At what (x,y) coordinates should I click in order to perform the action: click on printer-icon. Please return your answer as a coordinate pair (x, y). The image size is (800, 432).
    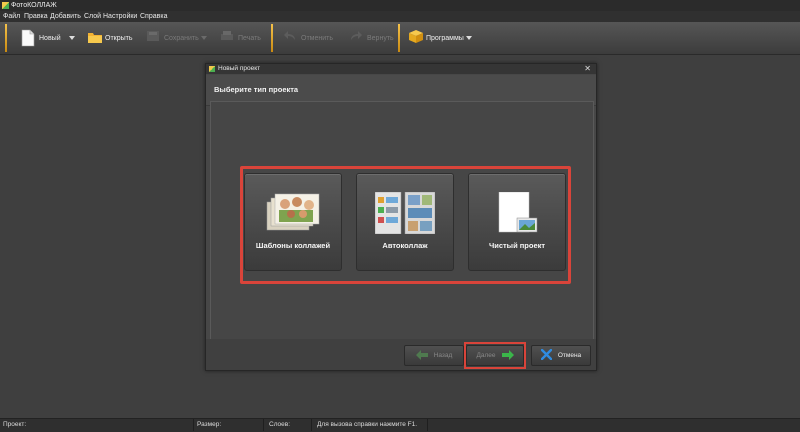
    Looking at the image, I should click on (227, 38).